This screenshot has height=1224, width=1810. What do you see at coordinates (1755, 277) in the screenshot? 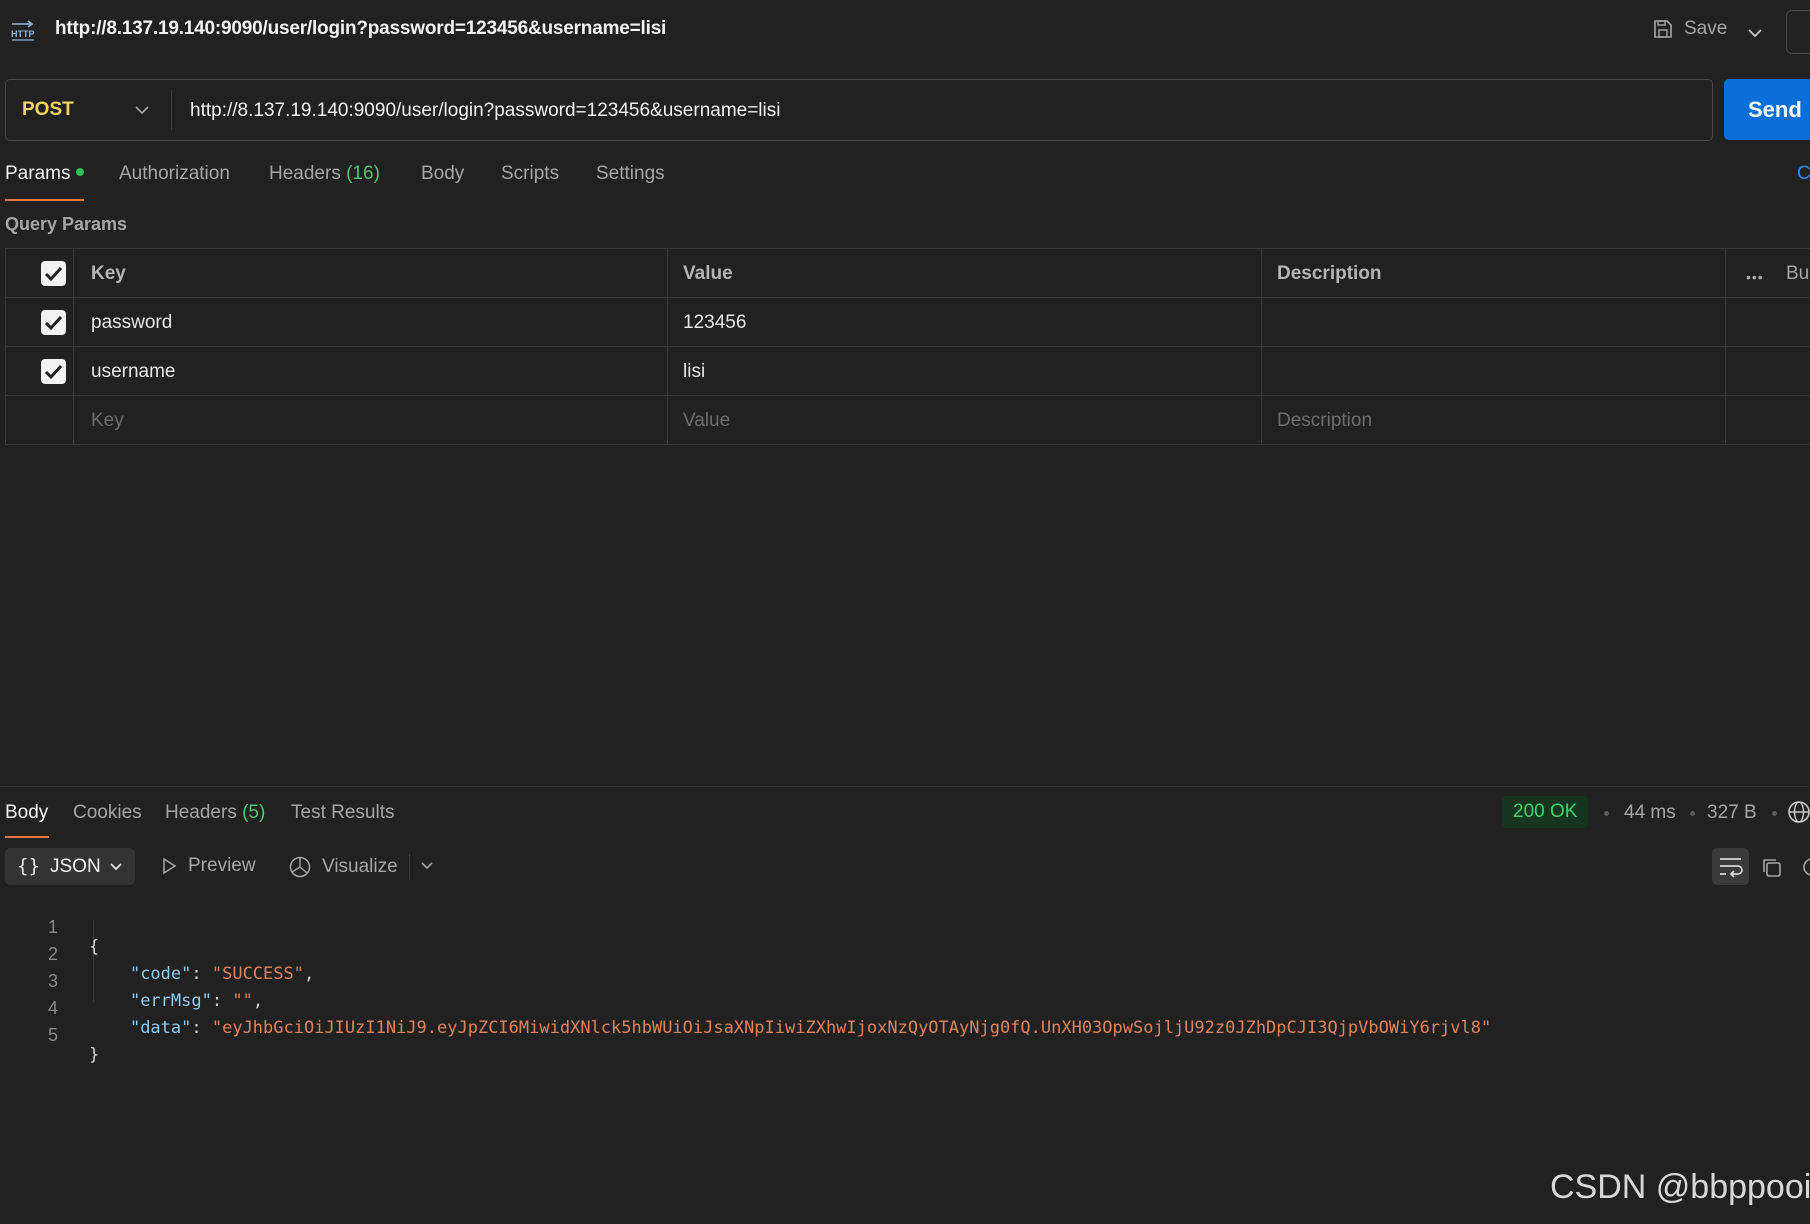
I see `more-options-icon: •••` at bounding box center [1755, 277].